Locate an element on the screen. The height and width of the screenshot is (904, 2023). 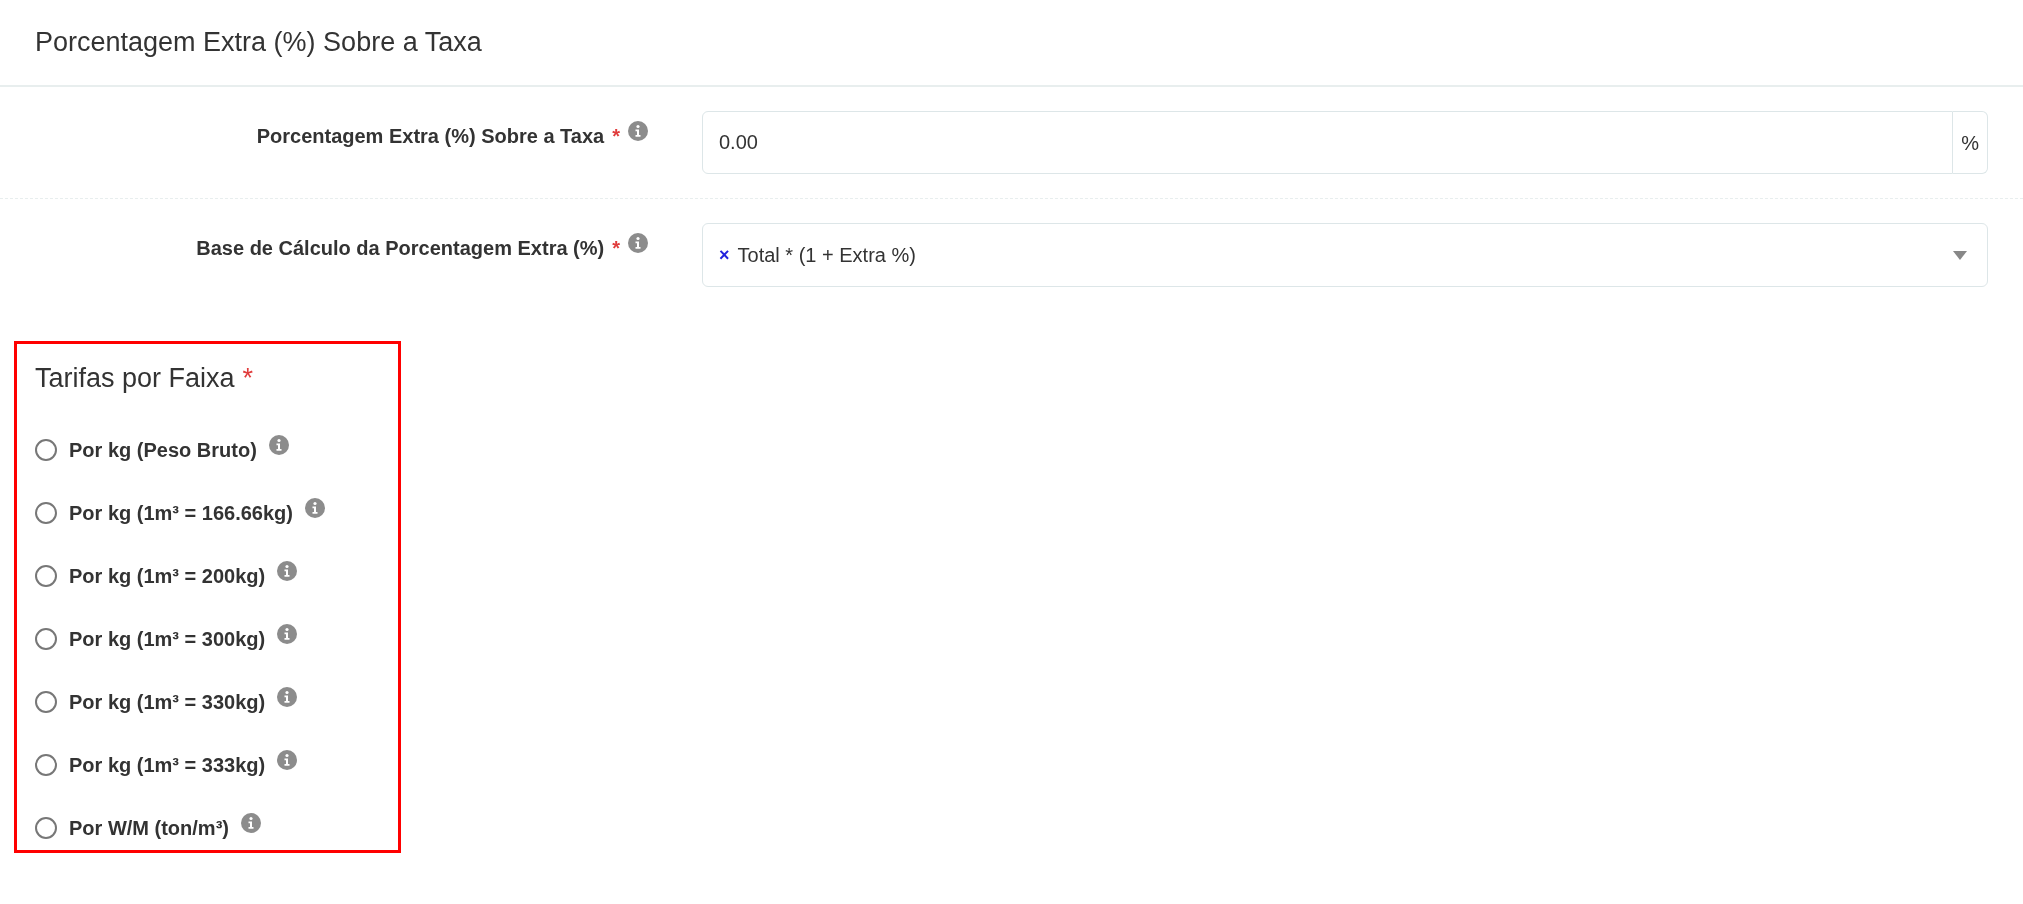
radio-label: Por kg (1m³ = 300kg) is located at coordinates (167, 638).